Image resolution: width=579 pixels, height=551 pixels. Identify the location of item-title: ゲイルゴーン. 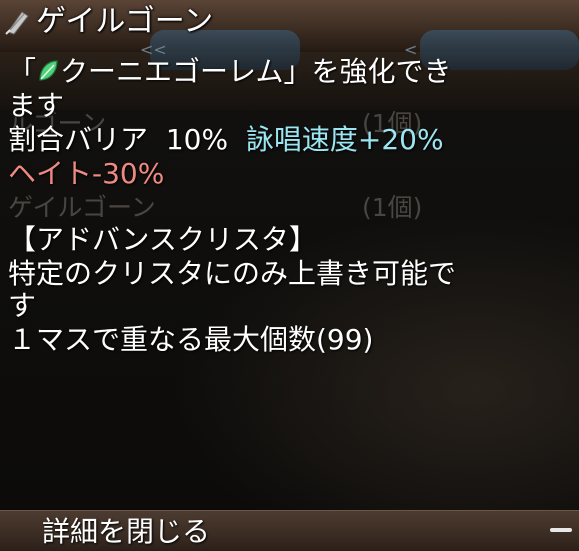
(125, 21).